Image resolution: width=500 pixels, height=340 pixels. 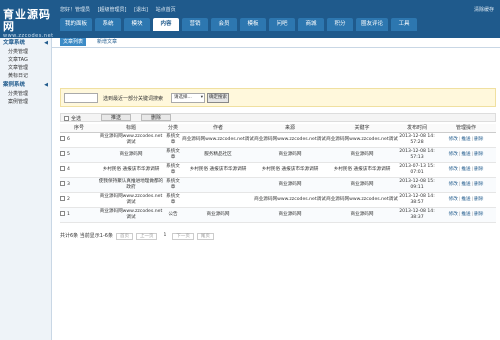 What do you see at coordinates (25, 85) in the screenshot?
I see `sidebar-section-cases: 案例系统 ◀` at bounding box center [25, 85].